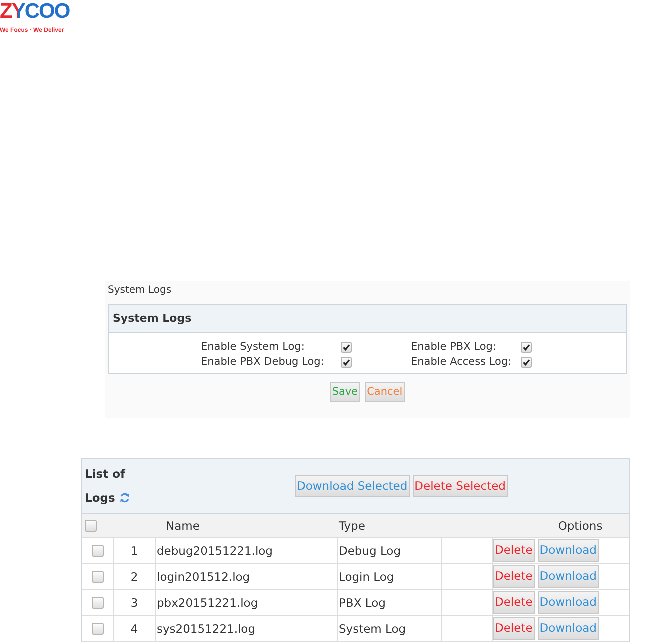 This screenshot has height=642, width=653. I want to click on file-name: login201512.log, so click(203, 577).